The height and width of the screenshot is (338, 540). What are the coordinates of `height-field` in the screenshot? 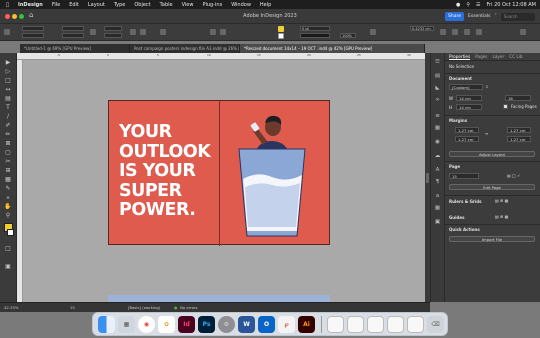 It's located at (73, 35).